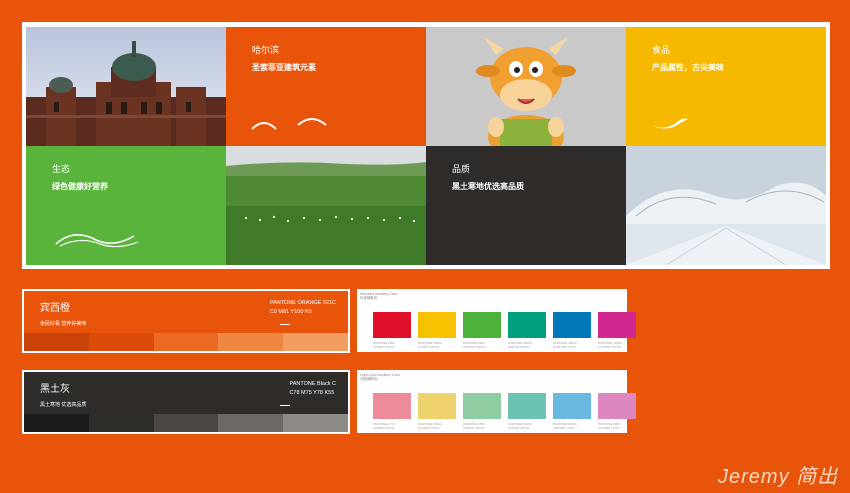 The height and width of the screenshot is (493, 850). Describe the element at coordinates (326, 205) in the screenshot. I see `grassland-photo` at that location.